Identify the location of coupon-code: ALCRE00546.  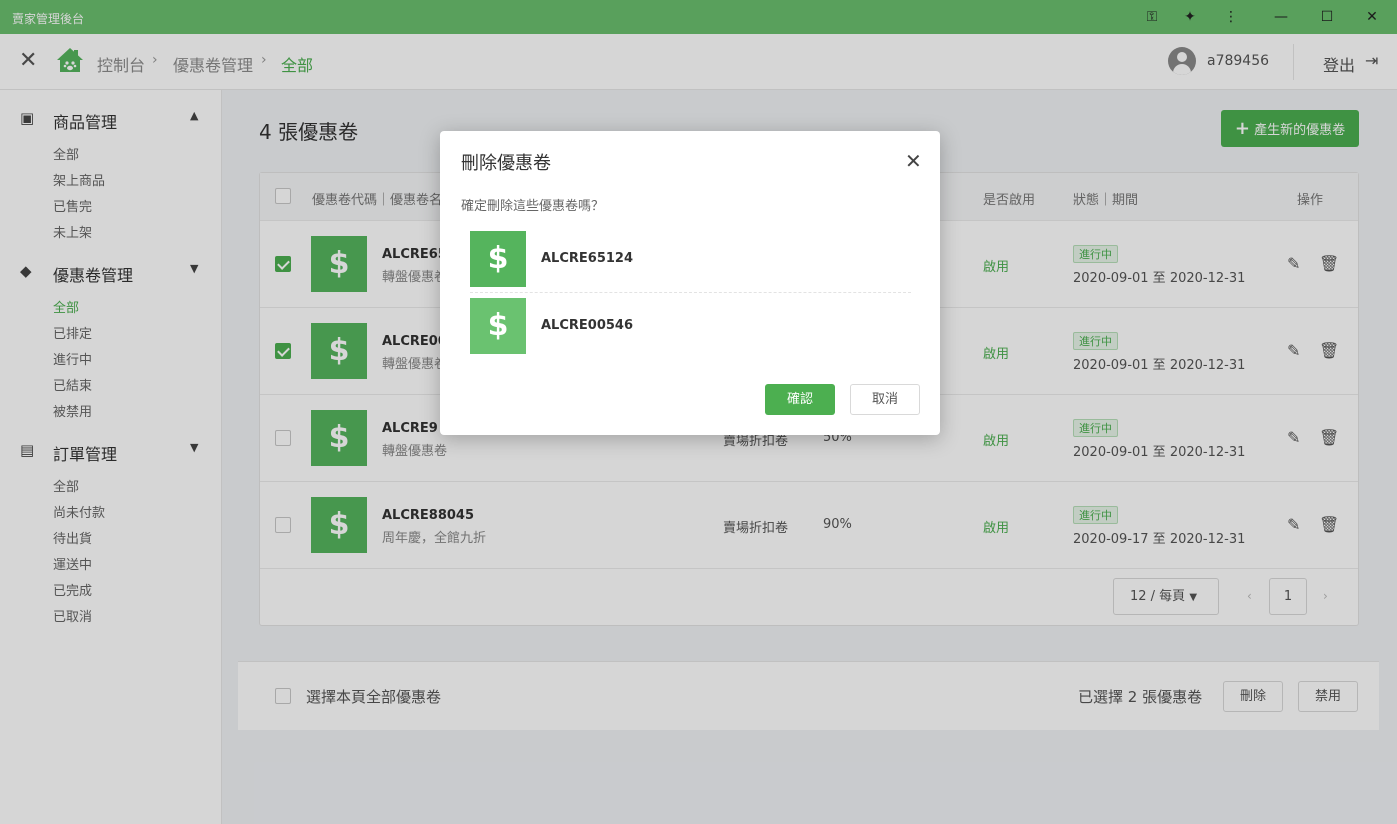
(587, 325).